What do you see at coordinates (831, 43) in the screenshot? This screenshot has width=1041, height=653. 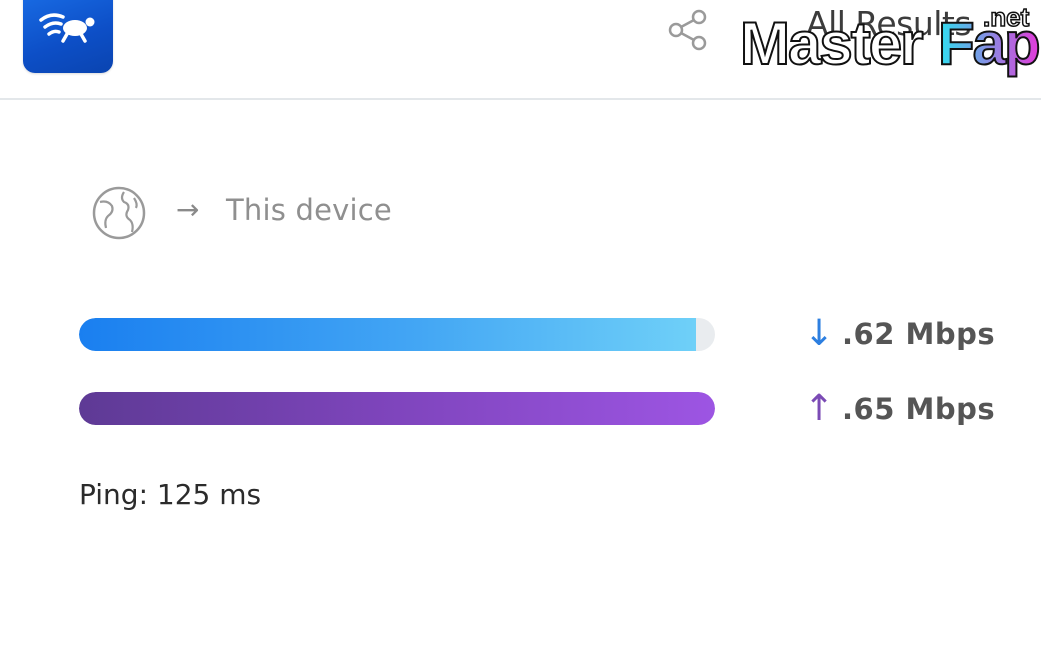 I see `svg-text: Master` at bounding box center [831, 43].